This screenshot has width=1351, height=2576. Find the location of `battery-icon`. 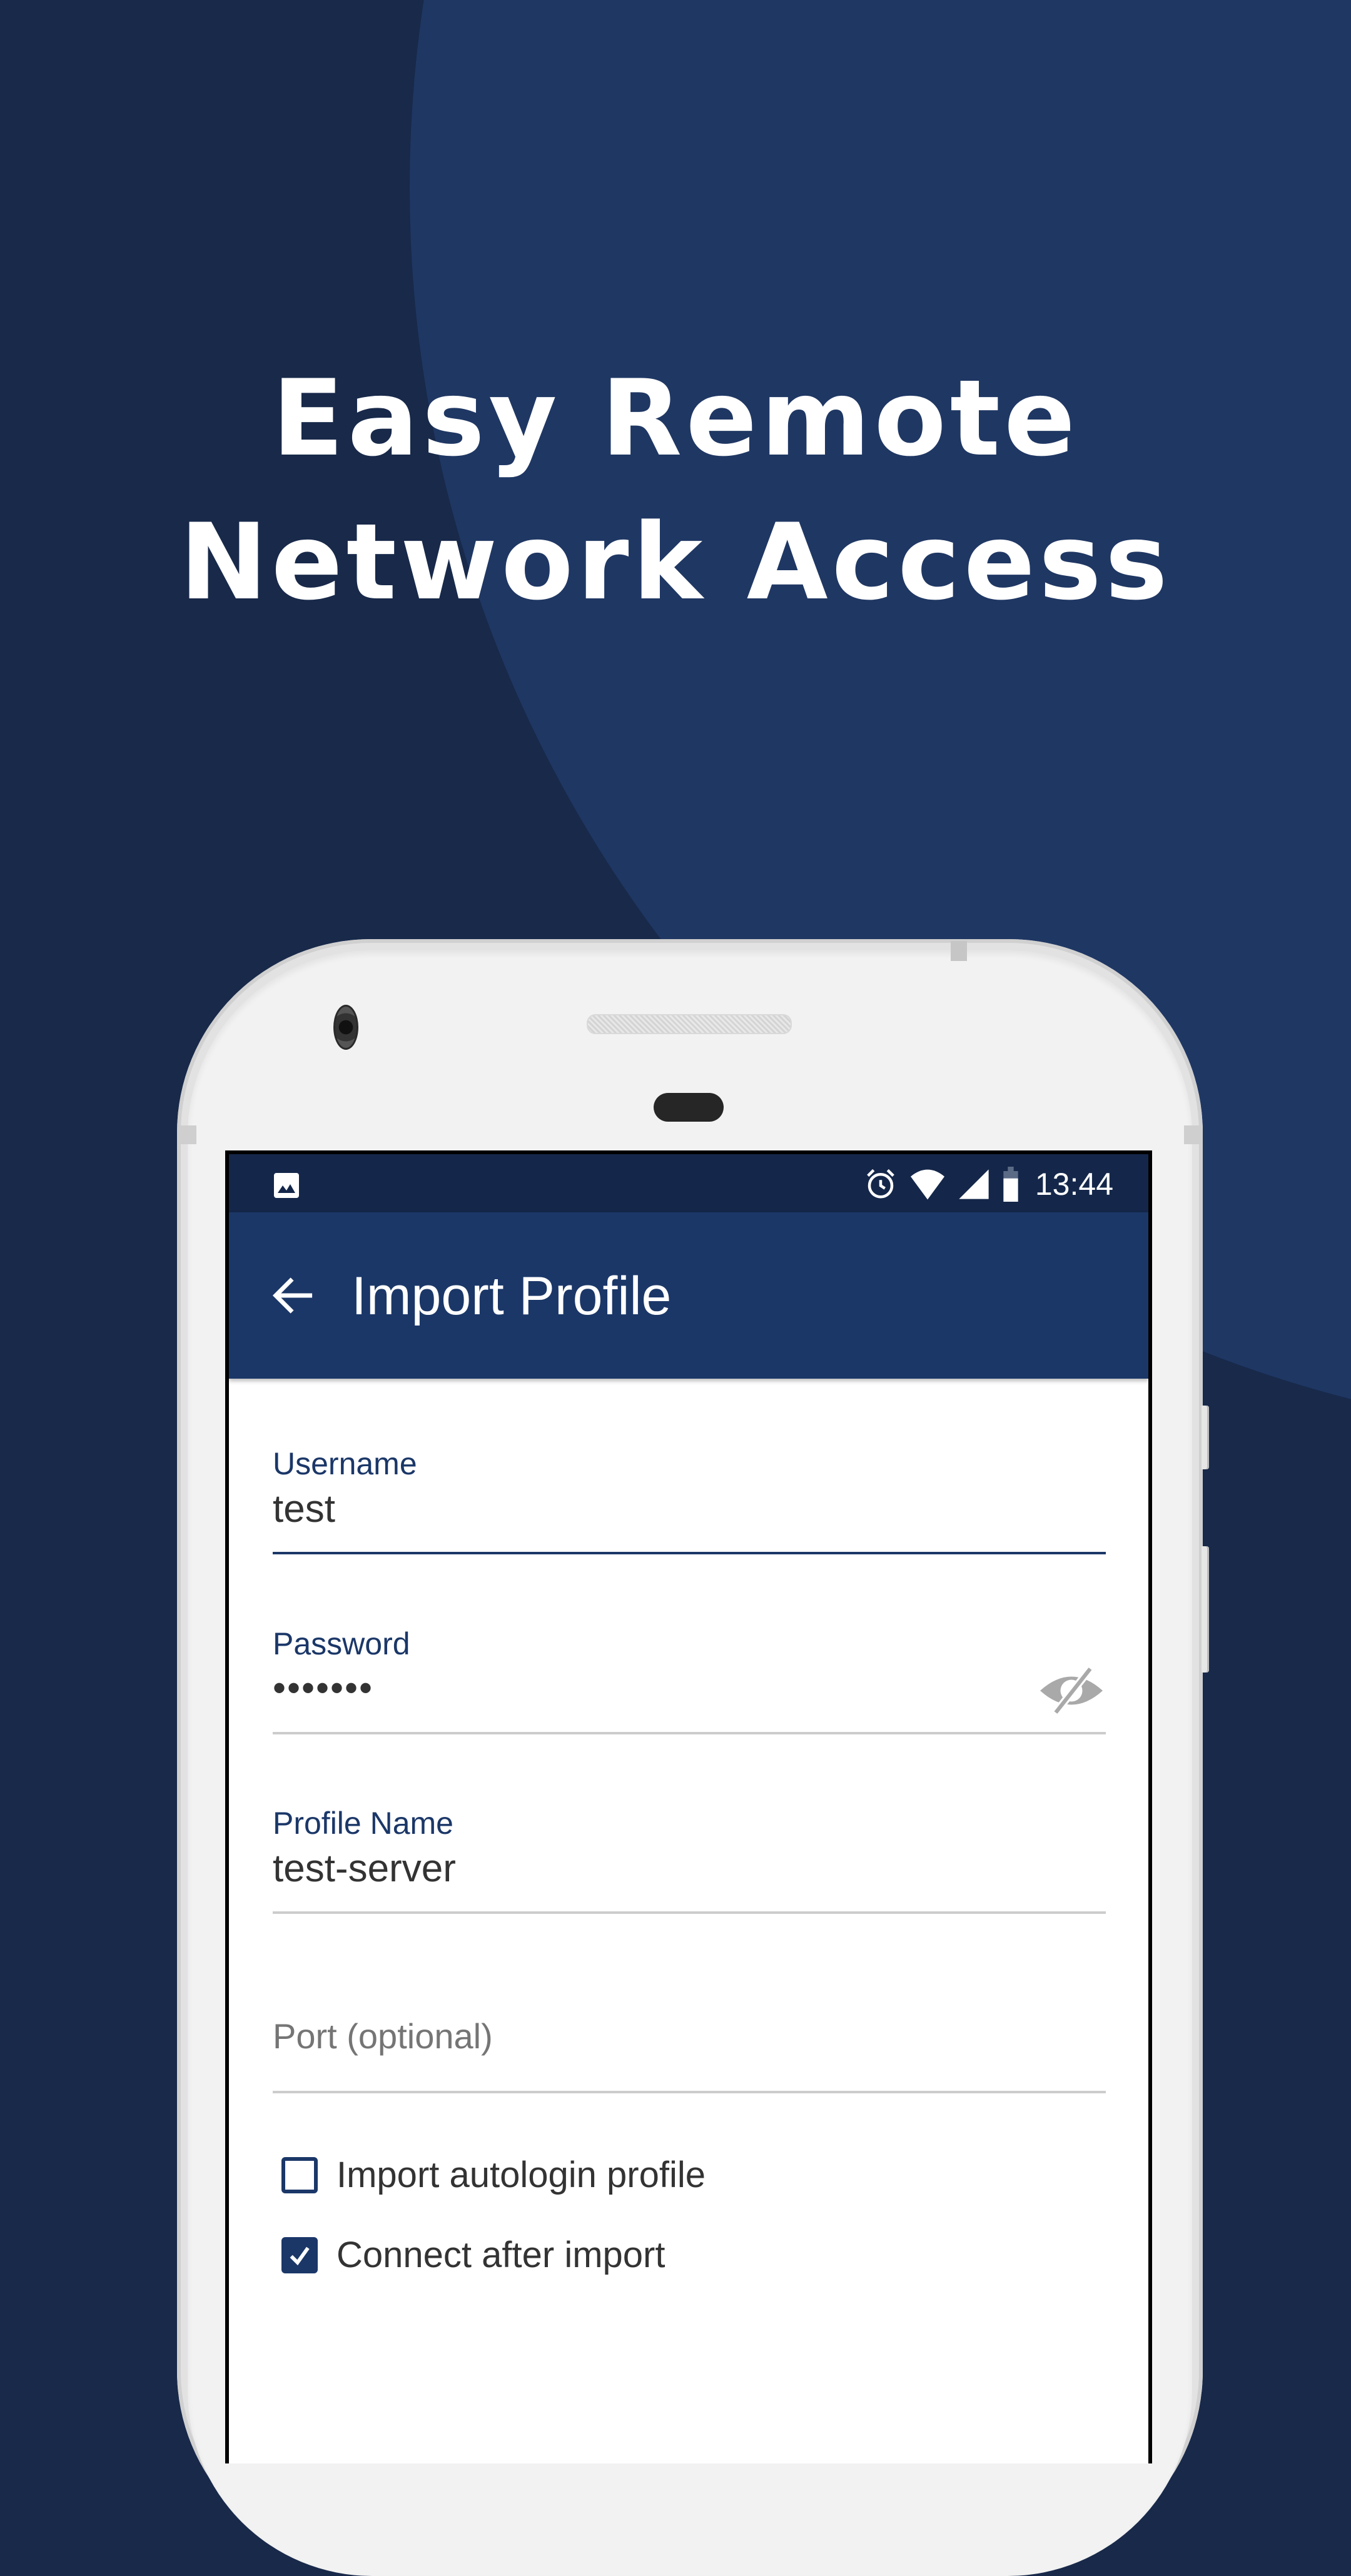

battery-icon is located at coordinates (1010, 1184).